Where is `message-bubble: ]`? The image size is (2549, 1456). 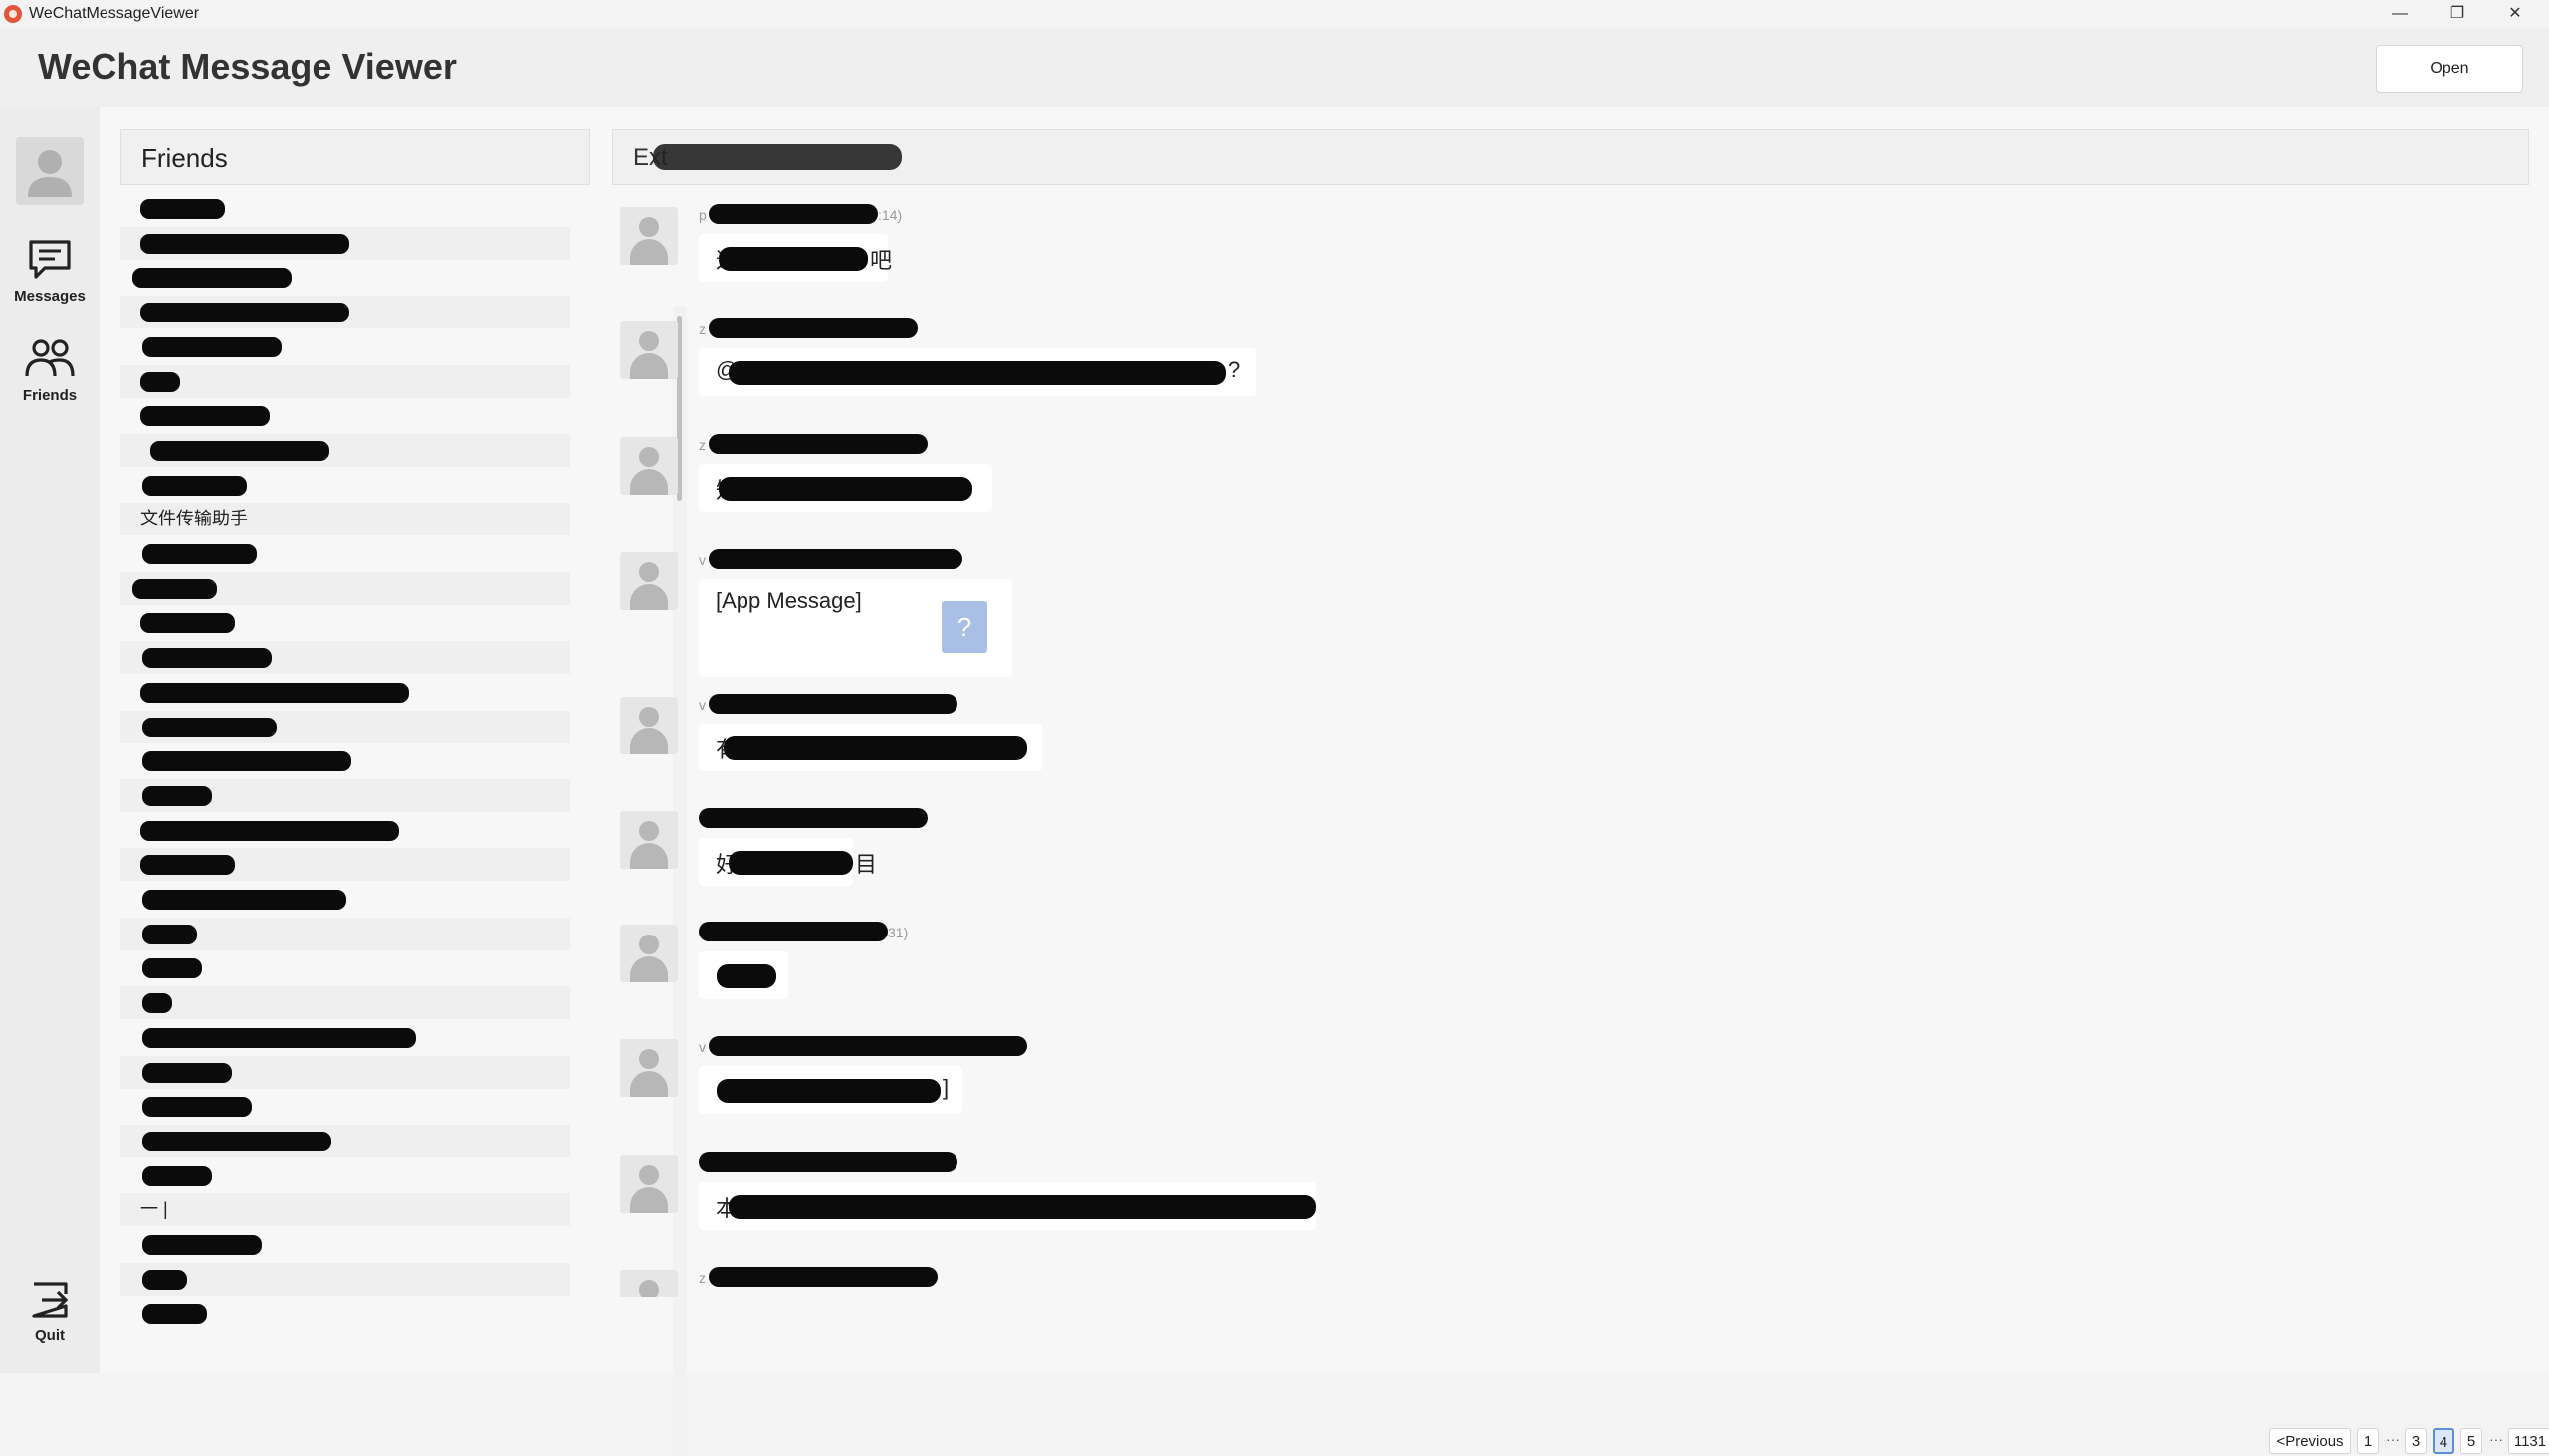
message-bubble: ] is located at coordinates (831, 1090).